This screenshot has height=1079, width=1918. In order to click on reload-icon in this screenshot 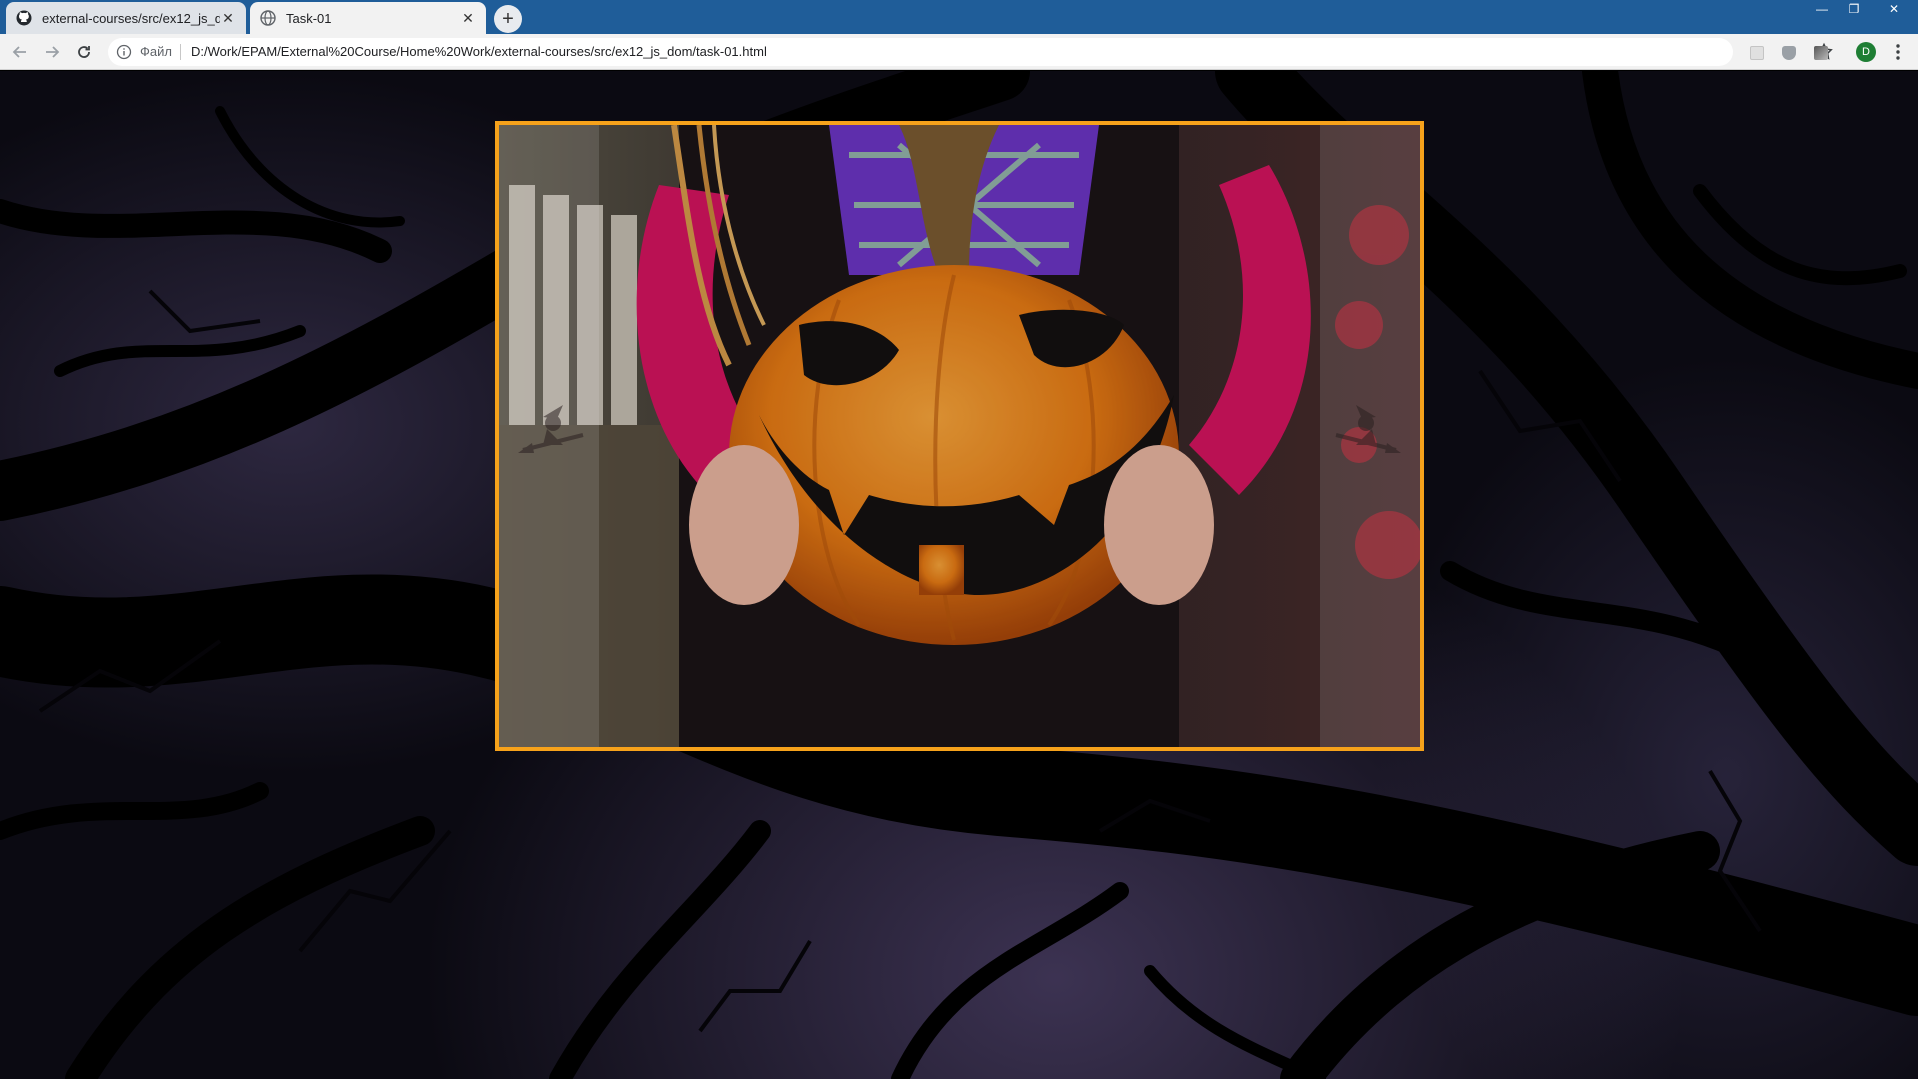, I will do `click(84, 52)`.